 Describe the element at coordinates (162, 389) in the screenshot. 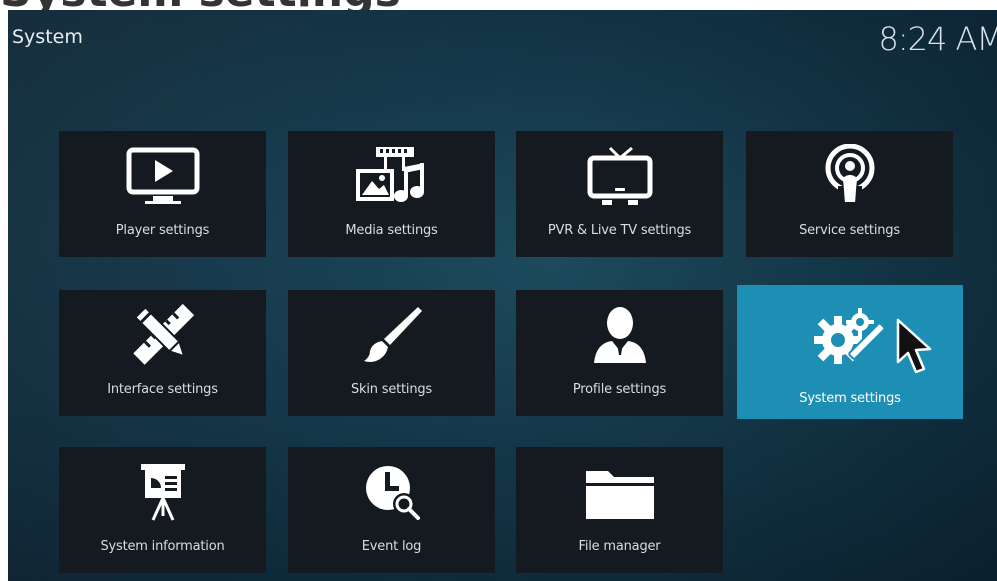

I see `tile-label: Interface settings` at that location.